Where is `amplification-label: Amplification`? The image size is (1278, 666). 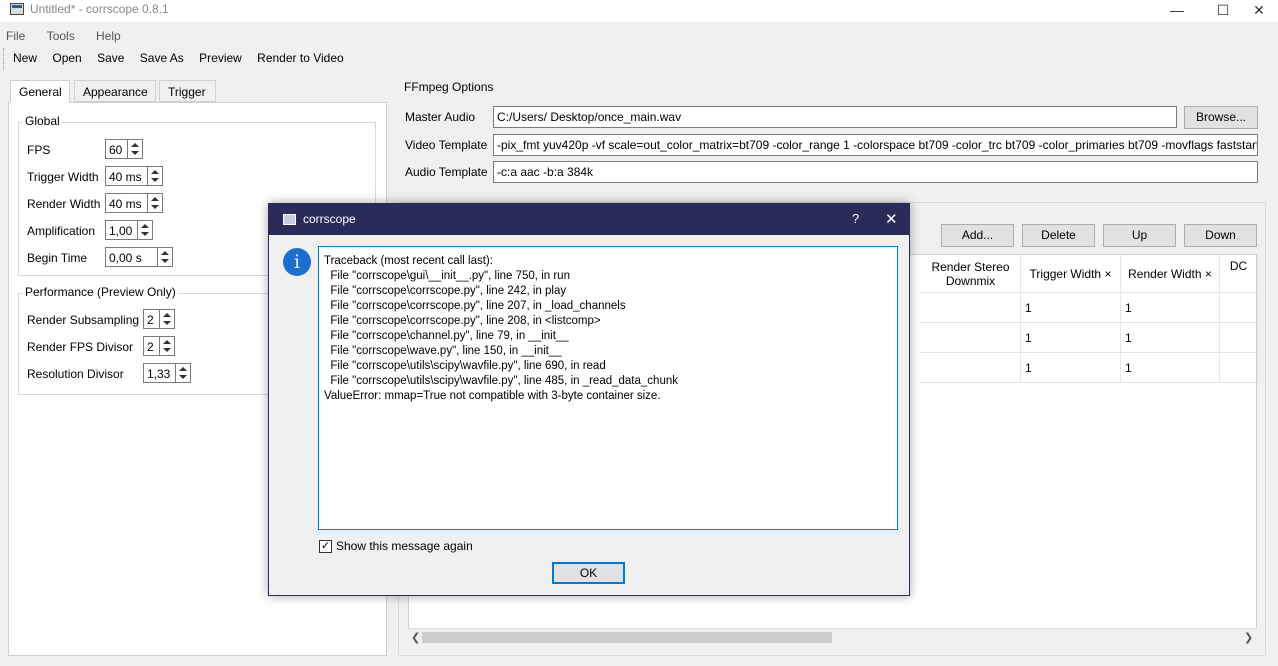
amplification-label: Amplification is located at coordinates (61, 231).